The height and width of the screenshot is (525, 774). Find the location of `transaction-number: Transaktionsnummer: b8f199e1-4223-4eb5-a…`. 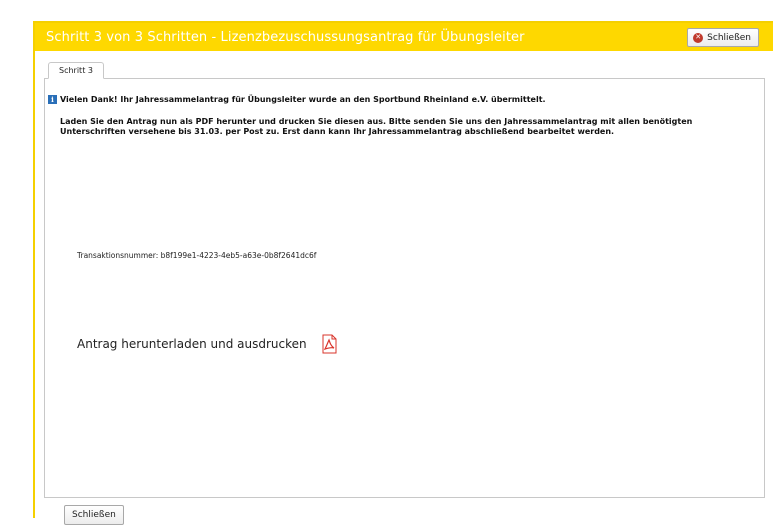

transaction-number: Transaktionsnummer: b8f199e1-4223-4eb5-a… is located at coordinates (197, 255).